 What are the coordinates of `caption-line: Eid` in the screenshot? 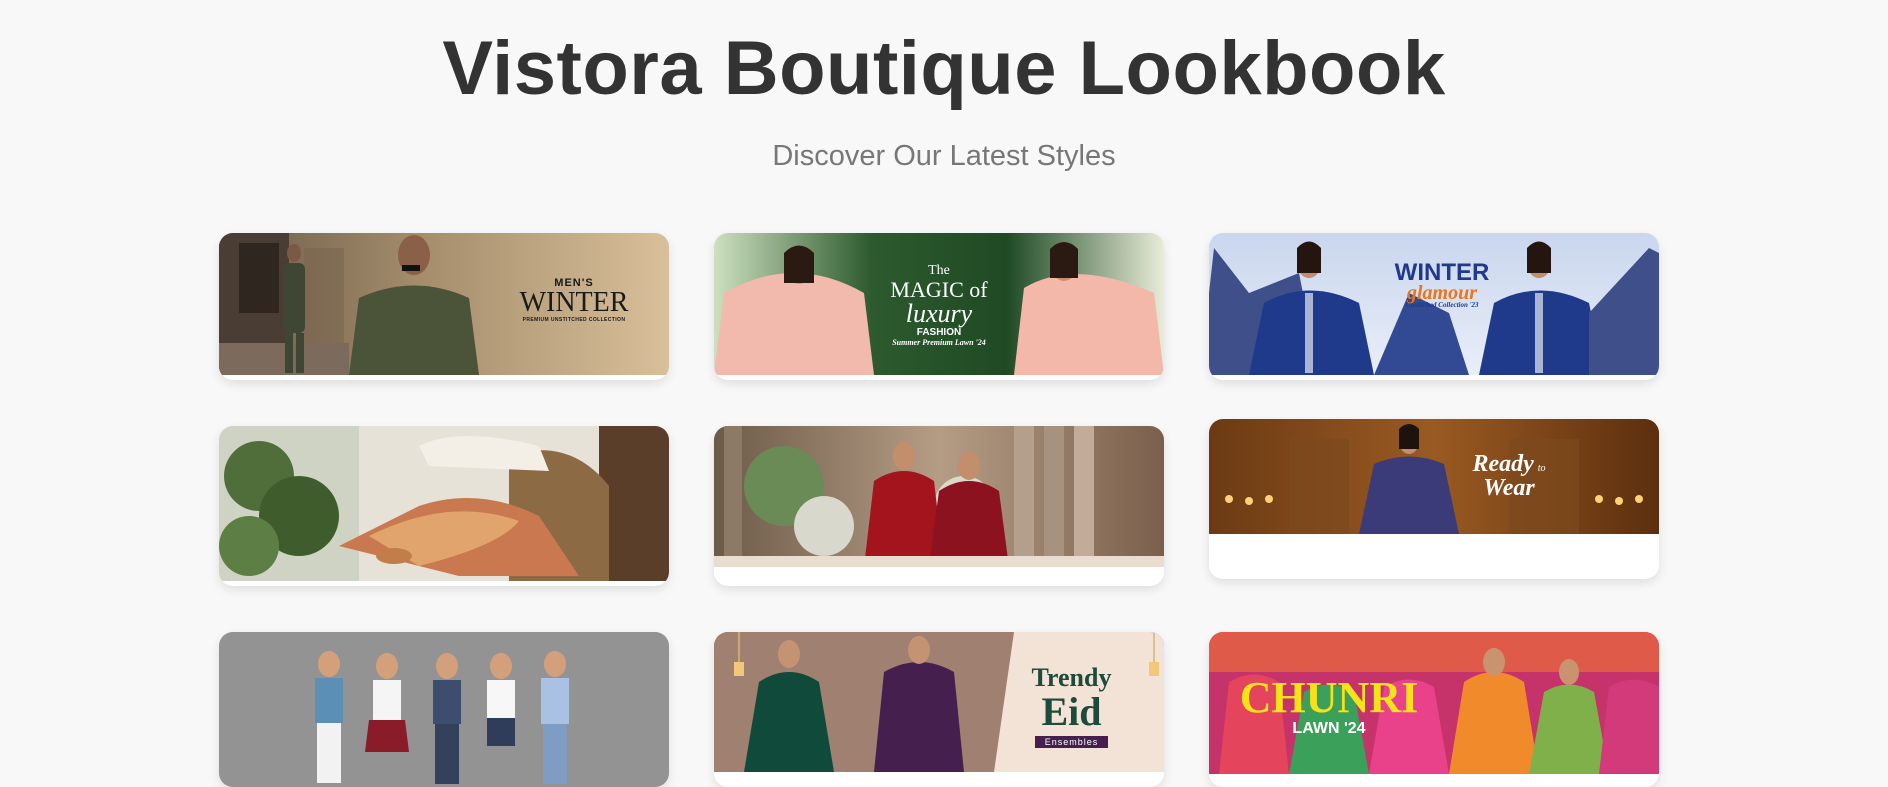 It's located at (1071, 711).